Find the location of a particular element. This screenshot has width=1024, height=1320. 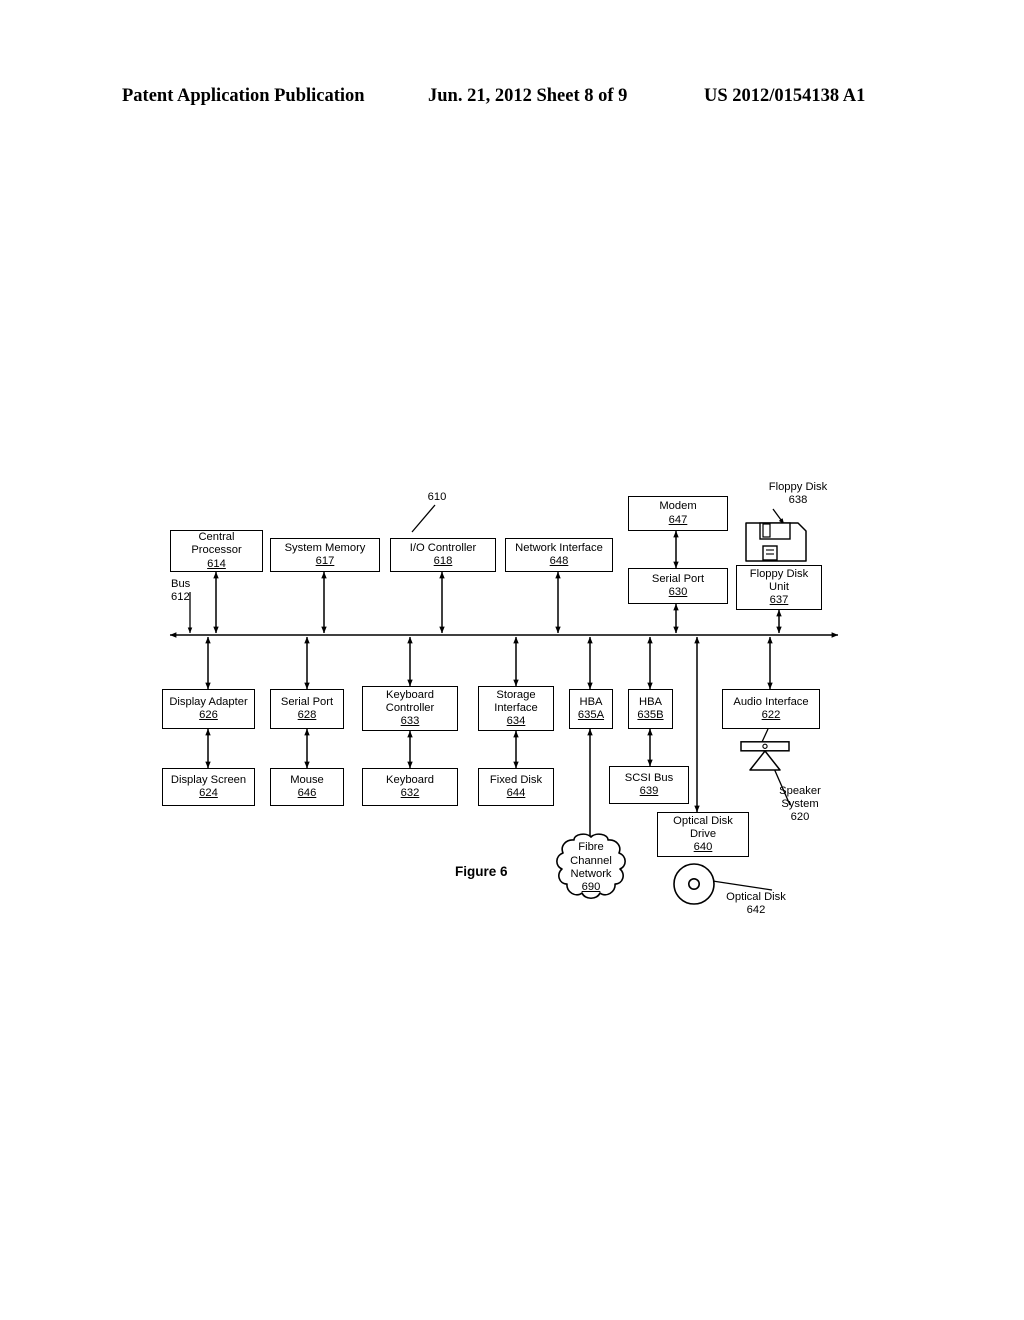

callout-speaker-system: Speaker System 620 is located at coordinates (800, 805).